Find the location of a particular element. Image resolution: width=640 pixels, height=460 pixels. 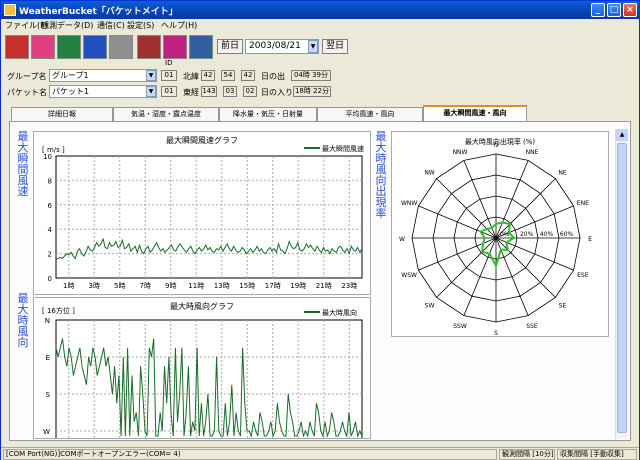

radar-series is located at coordinates (497, 245).